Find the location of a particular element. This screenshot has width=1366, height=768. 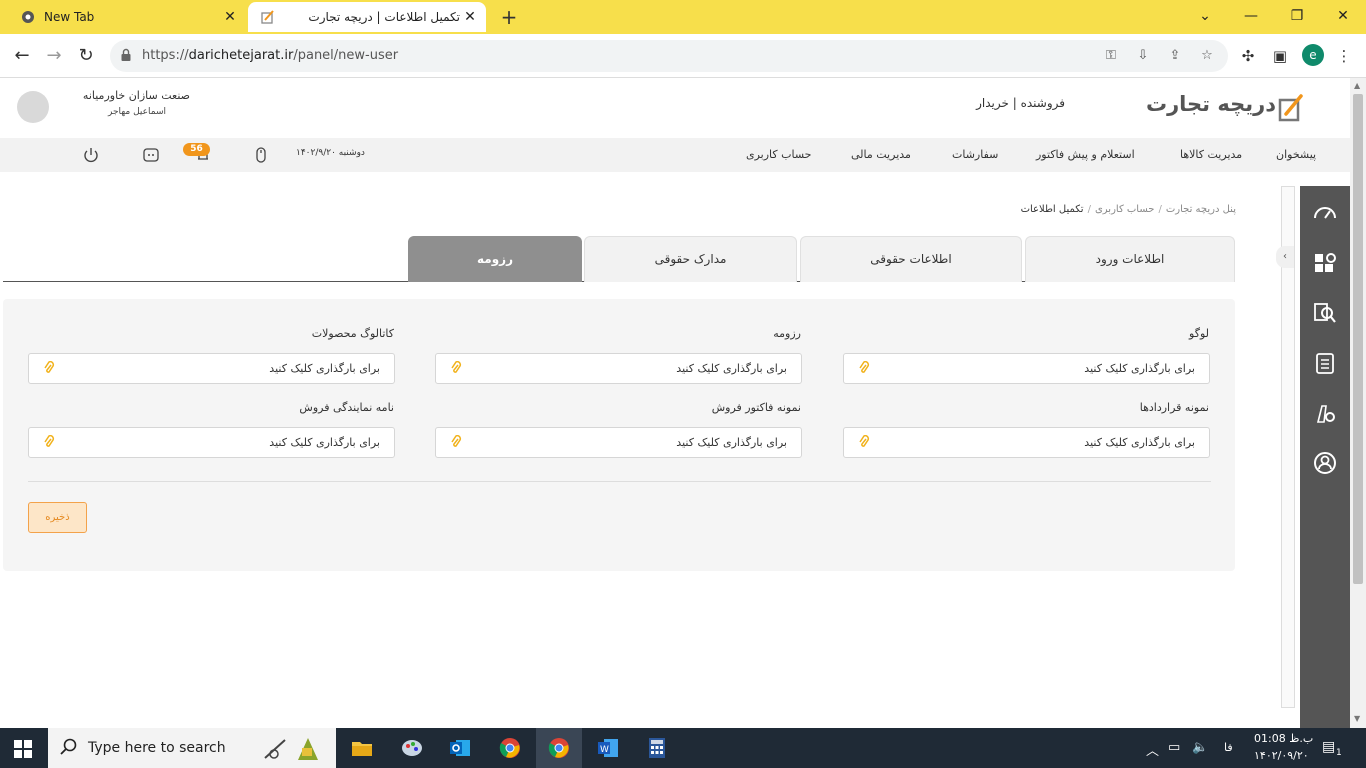

account-user-icon is located at coordinates (1325, 463).